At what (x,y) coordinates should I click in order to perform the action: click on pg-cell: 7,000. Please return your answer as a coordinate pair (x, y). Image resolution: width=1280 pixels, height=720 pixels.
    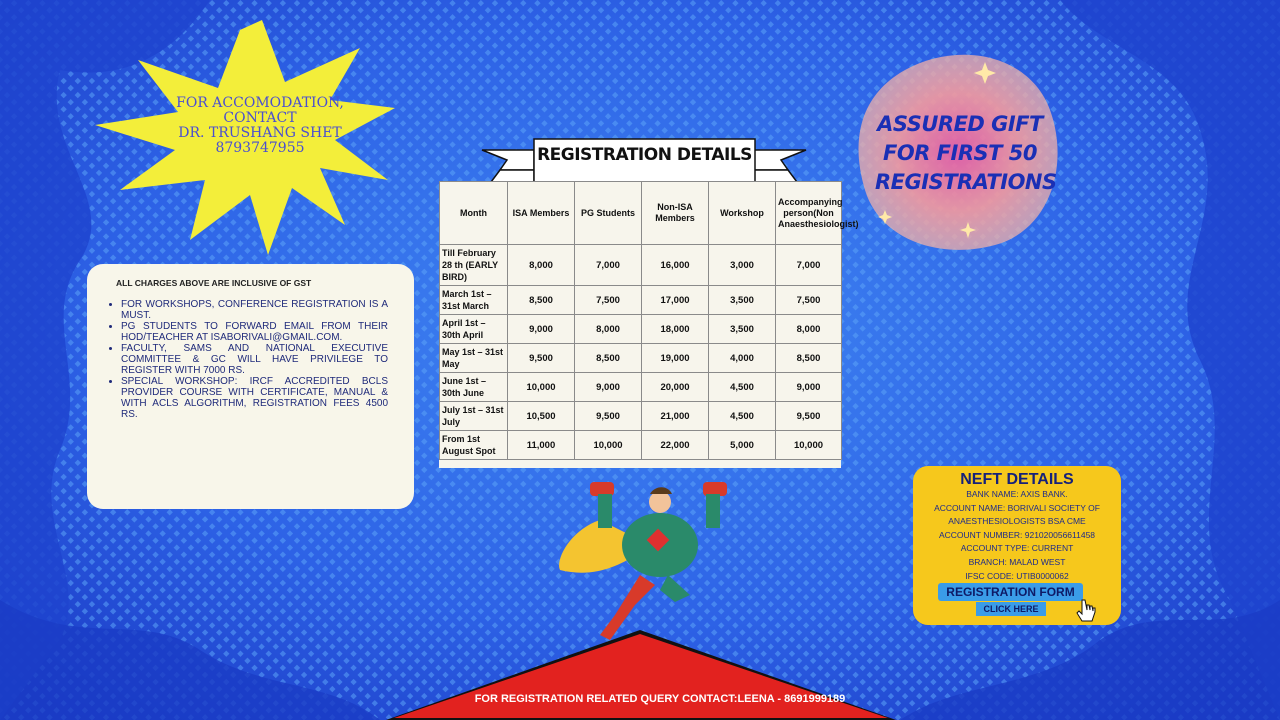
    Looking at the image, I should click on (608, 265).